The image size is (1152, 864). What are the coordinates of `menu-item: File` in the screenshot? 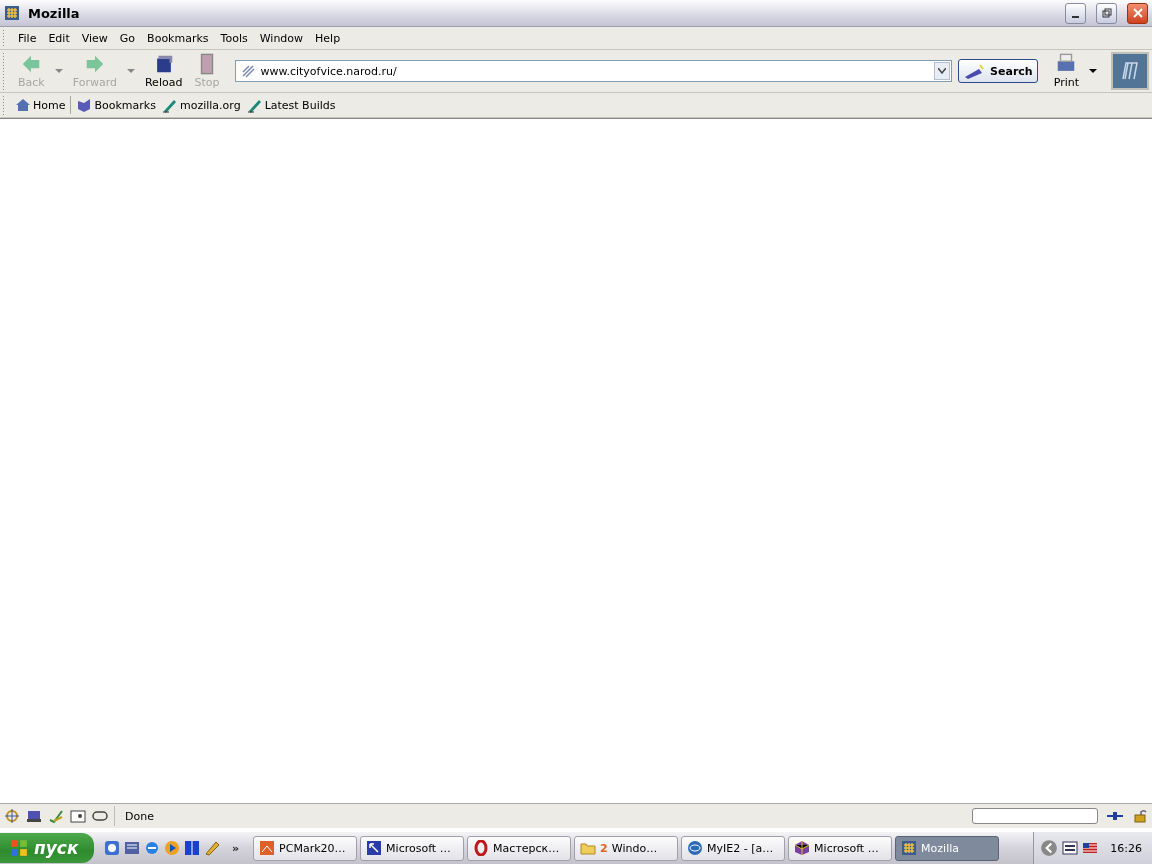 It's located at (27, 38).